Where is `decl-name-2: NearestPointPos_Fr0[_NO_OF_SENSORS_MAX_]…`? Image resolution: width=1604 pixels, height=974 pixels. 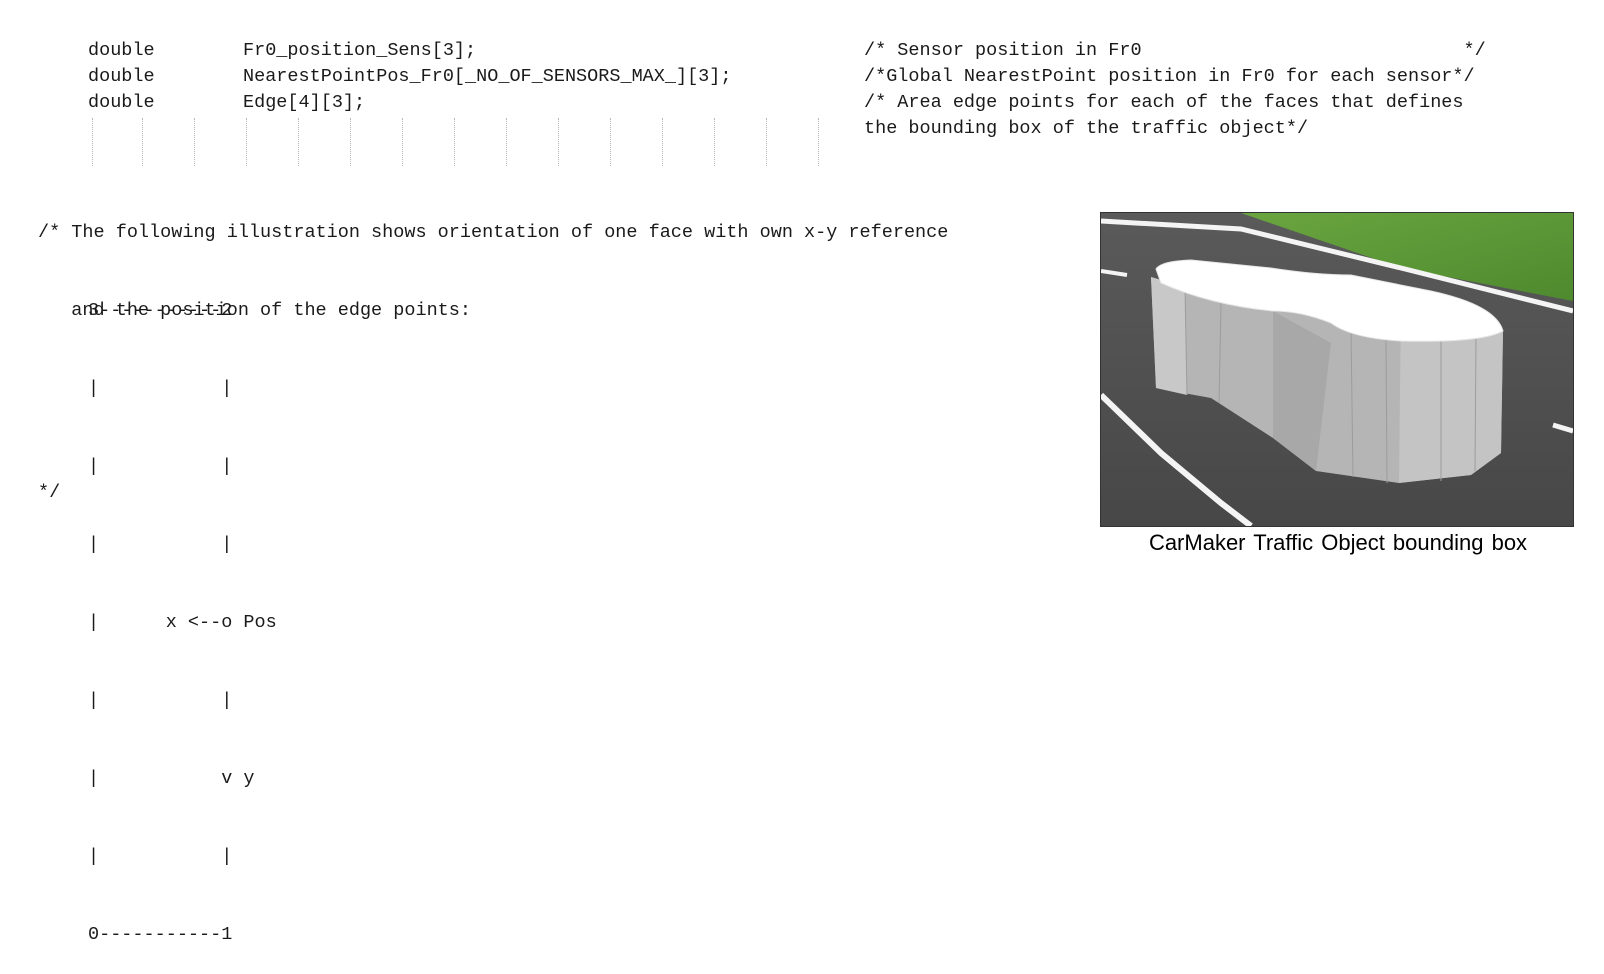
decl-name-2: NearestPointPos_Fr0[_NO_OF_SENSORS_MAX_]… is located at coordinates (487, 76).